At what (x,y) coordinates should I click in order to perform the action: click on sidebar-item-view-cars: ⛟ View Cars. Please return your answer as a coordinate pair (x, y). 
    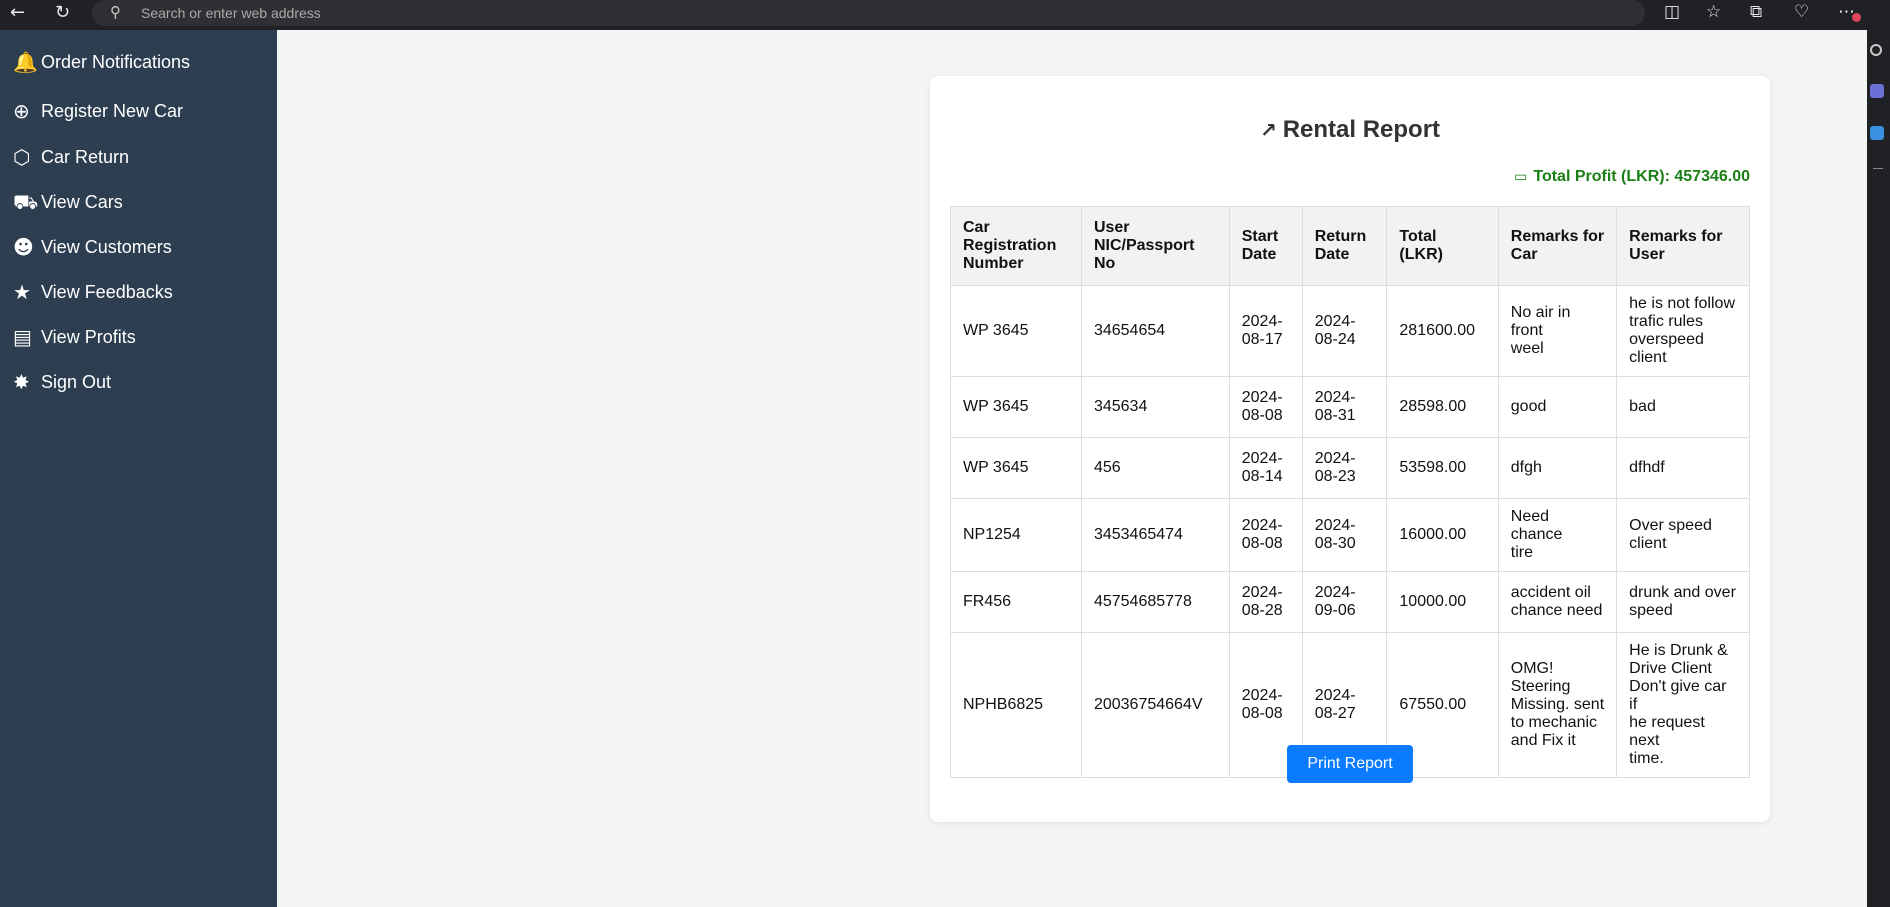
    Looking at the image, I should click on (68, 202).